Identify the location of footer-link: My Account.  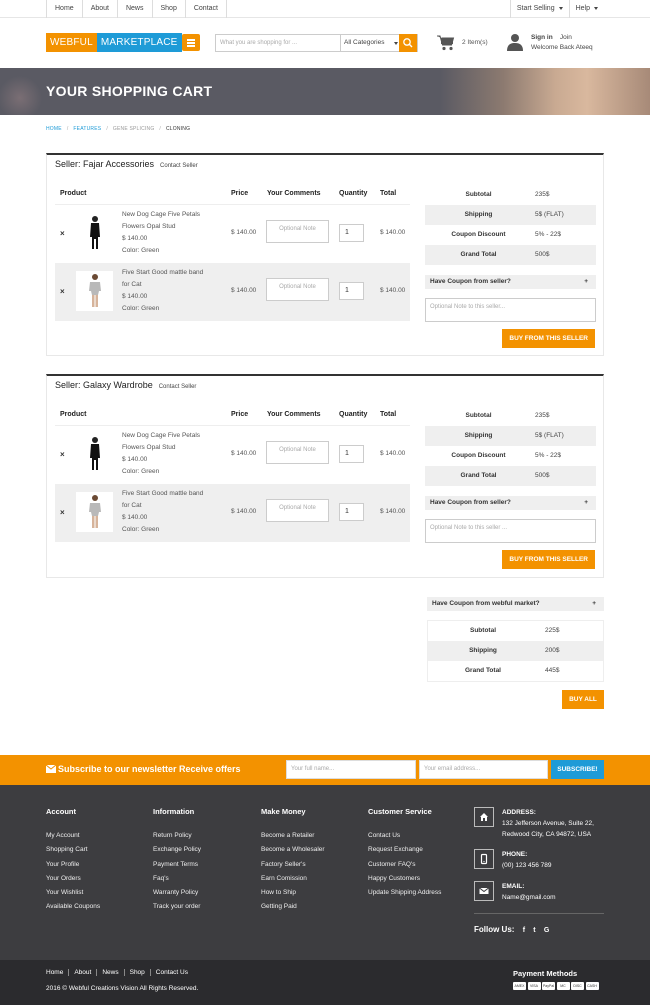
(73, 836).